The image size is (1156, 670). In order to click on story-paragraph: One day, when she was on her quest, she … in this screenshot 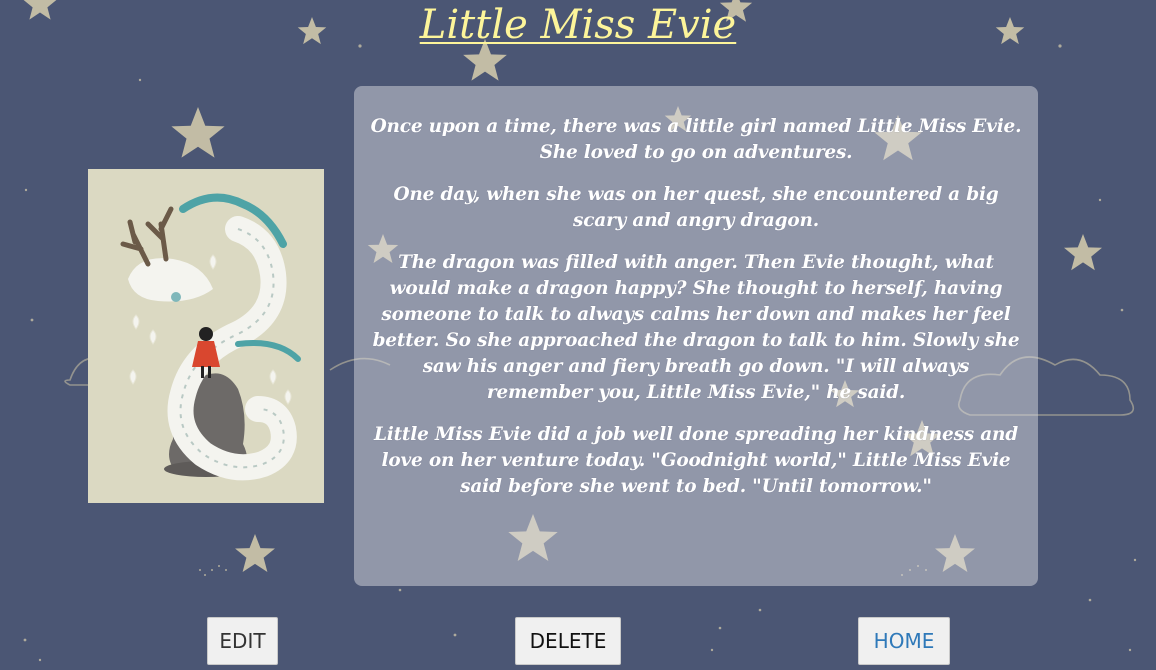, I will do `click(696, 207)`.